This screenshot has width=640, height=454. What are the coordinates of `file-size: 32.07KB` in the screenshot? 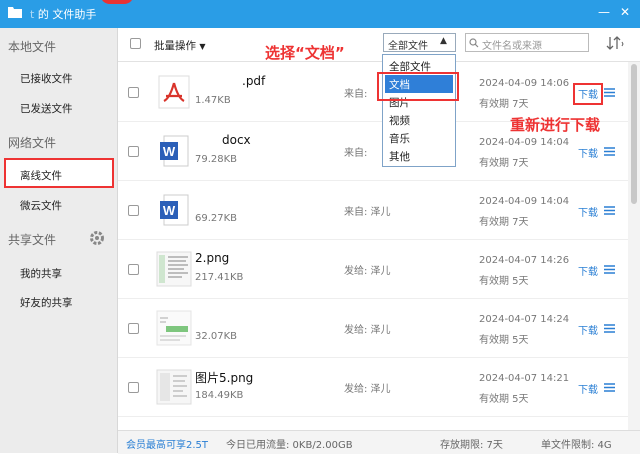 It's located at (216, 336).